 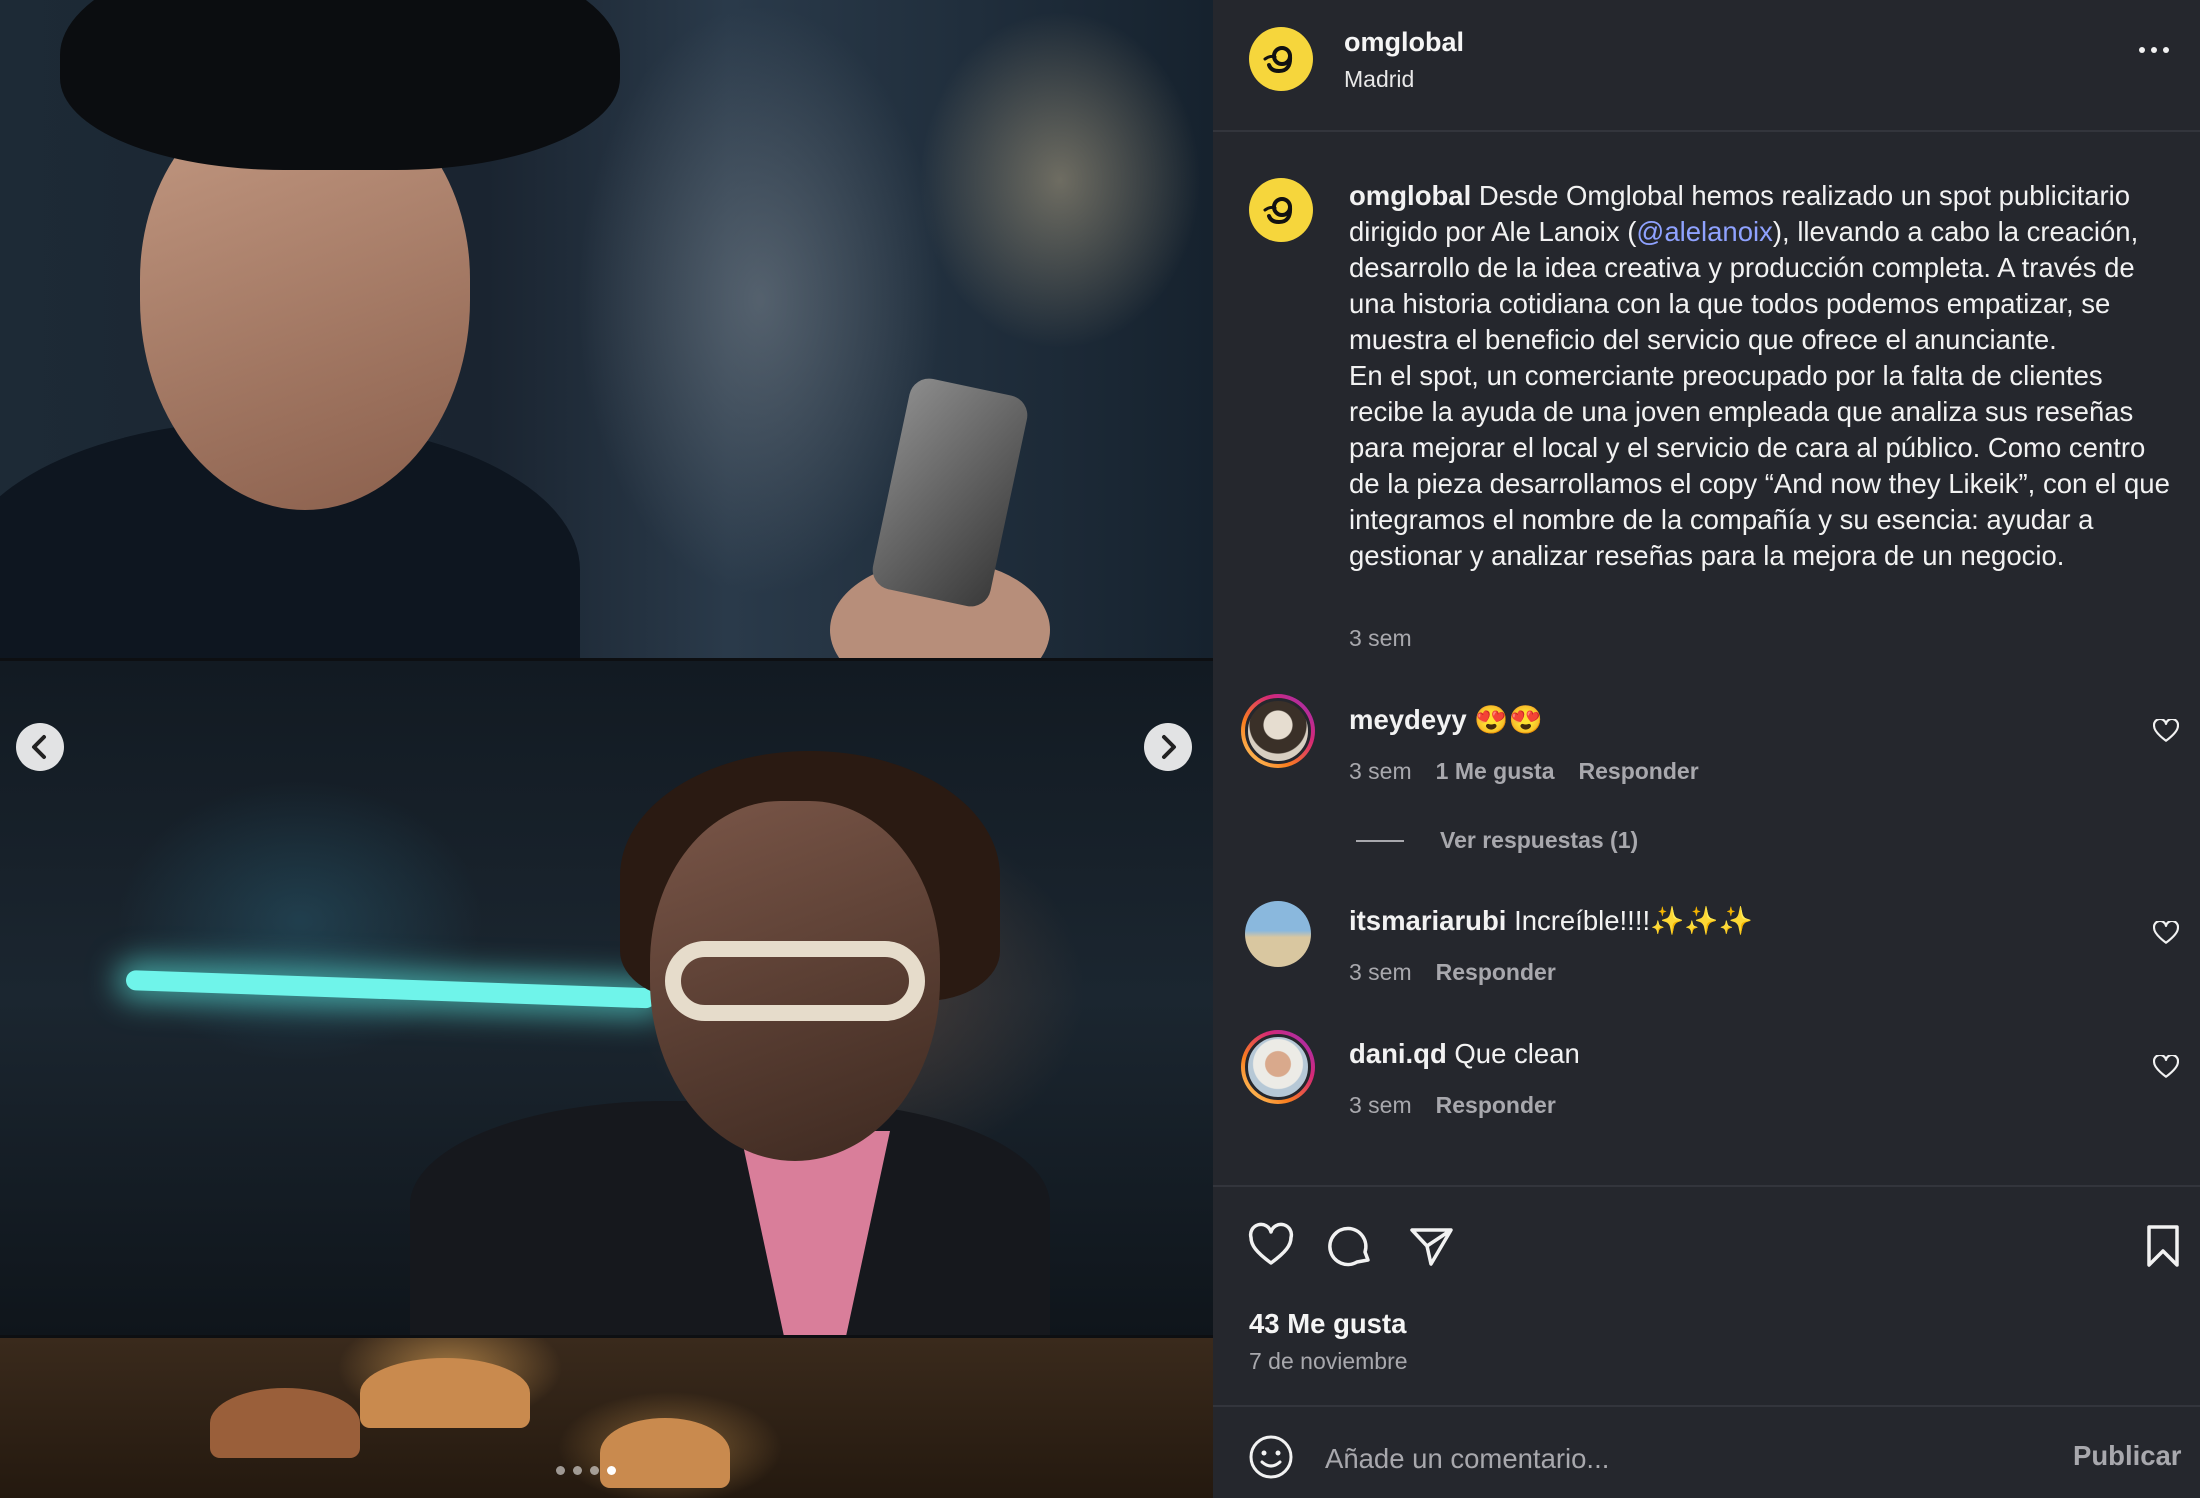 What do you see at coordinates (1380, 638) in the screenshot?
I see `caption-timestamp: 3 sem` at bounding box center [1380, 638].